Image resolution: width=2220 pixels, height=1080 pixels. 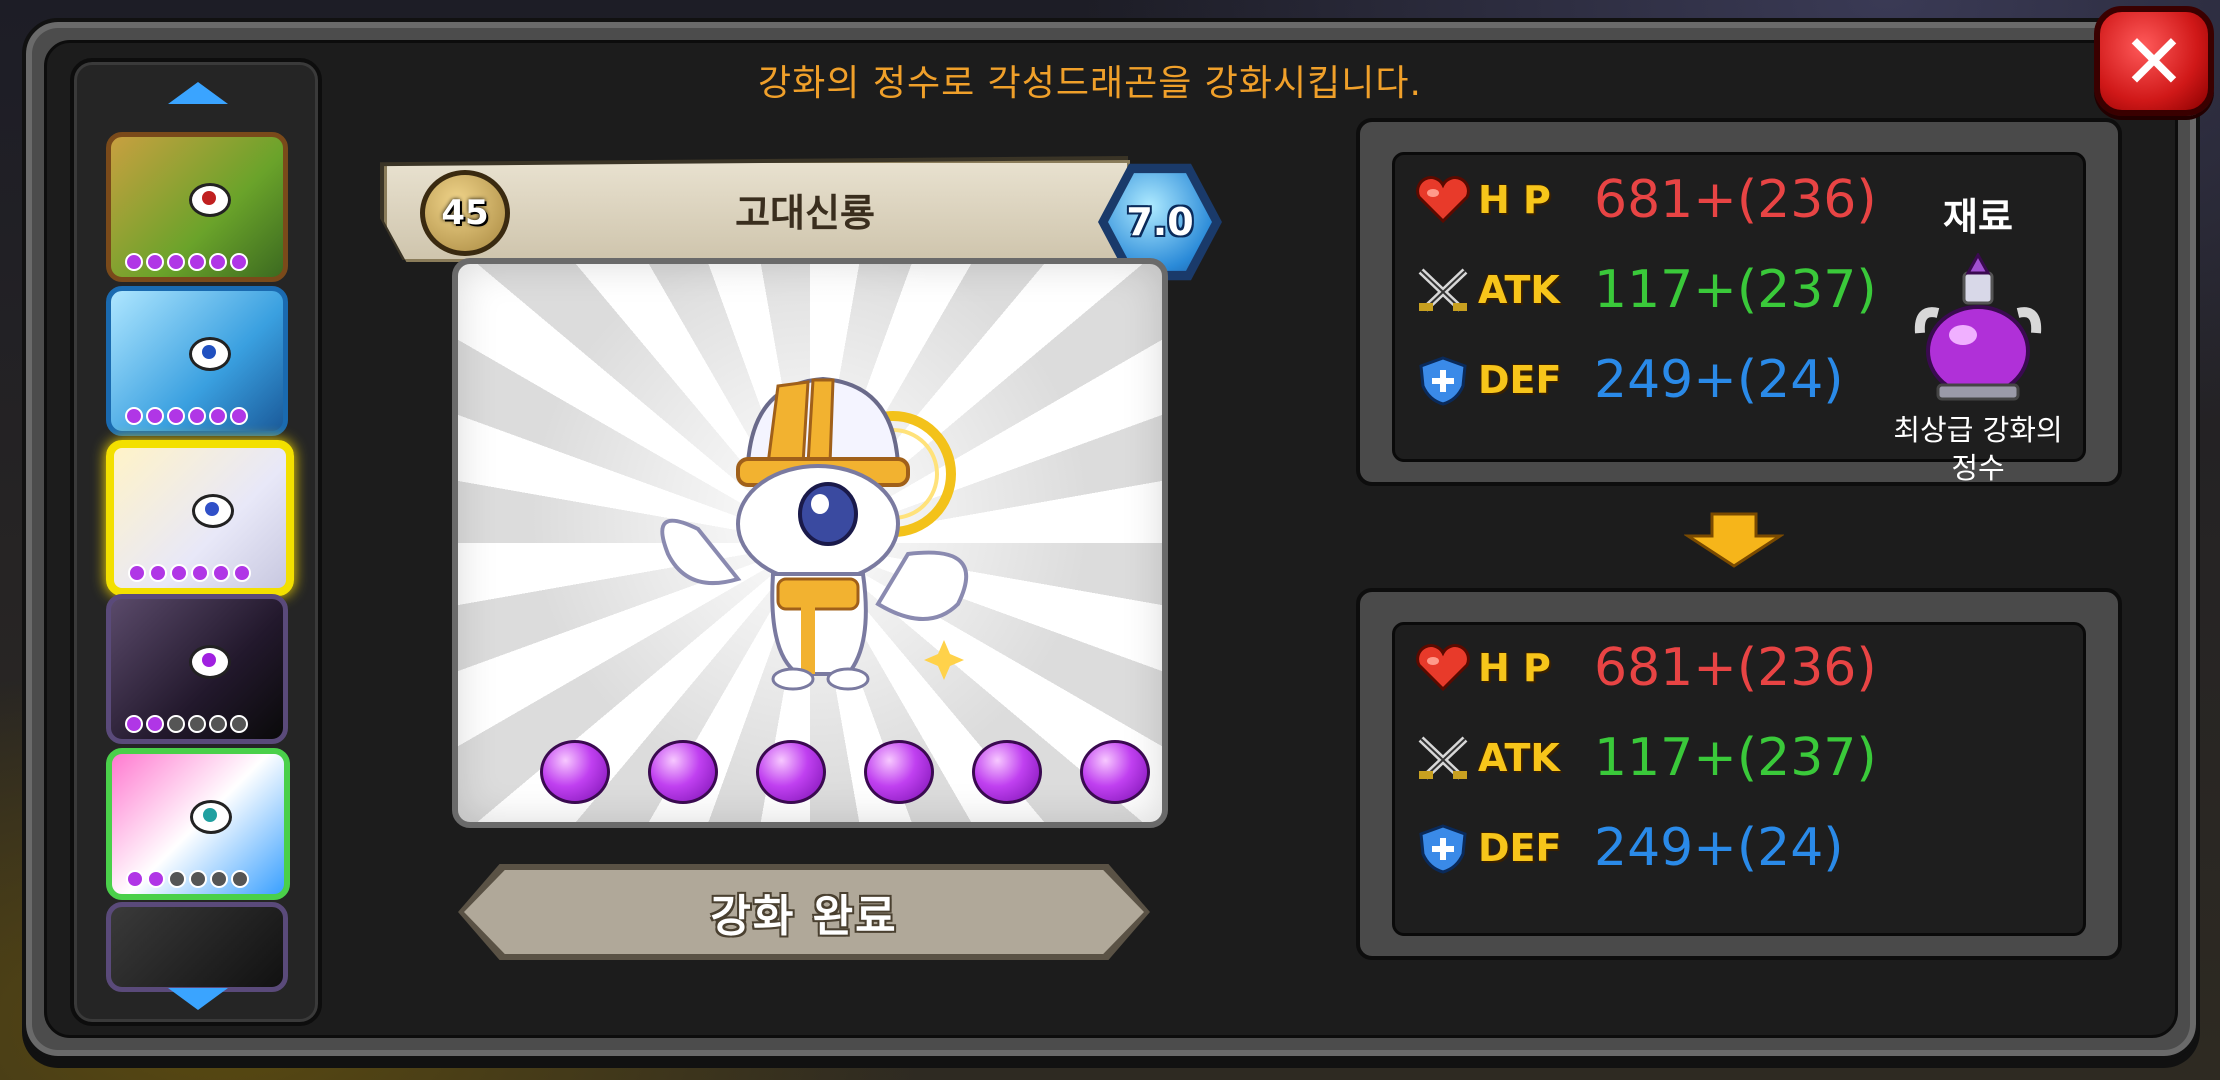 I want to click on material-name: 최상급 강화의 정수, so click(x=1978, y=449).